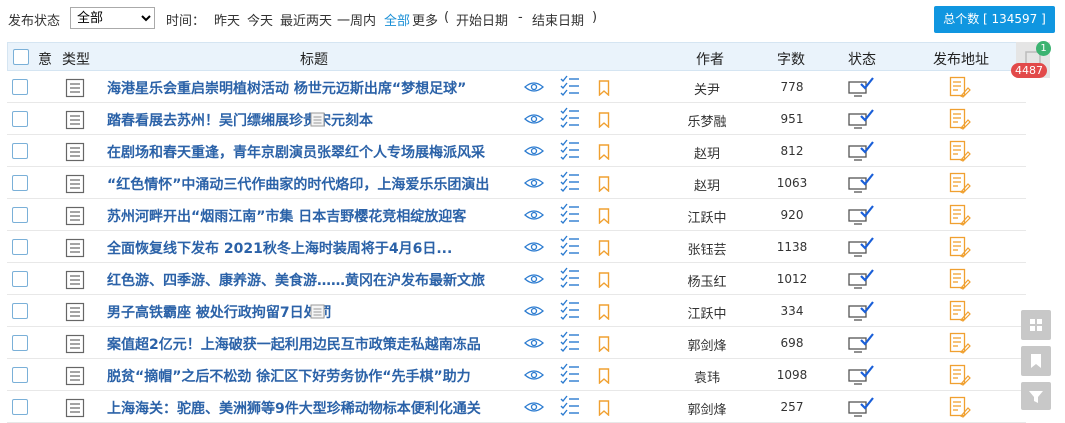 This screenshot has height=423, width=1065. I want to click on article-title-link: 红色游、四季游、康养游、美食游……黄冈在沪发布最新文旅, so click(314, 280).